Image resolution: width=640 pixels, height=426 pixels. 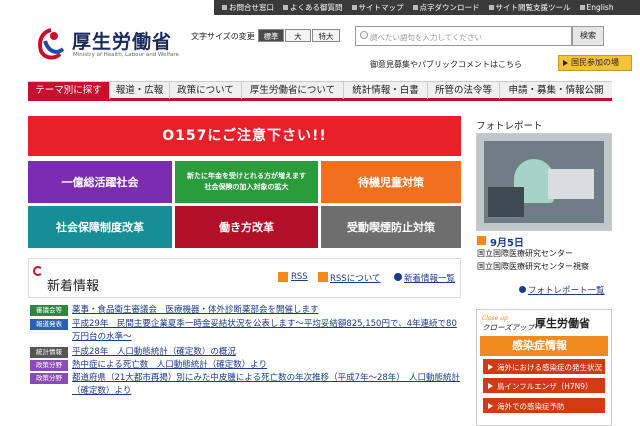 What do you see at coordinates (267, 352) in the screenshot?
I see `news-item: 平成28年 人口動態統計（確定数）の概況` at bounding box center [267, 352].